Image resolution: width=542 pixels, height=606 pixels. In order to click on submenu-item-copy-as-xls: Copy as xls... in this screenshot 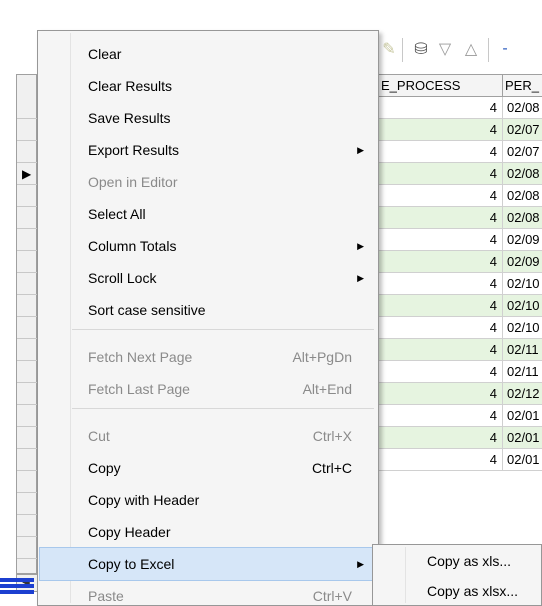, I will do `click(458, 561)`.